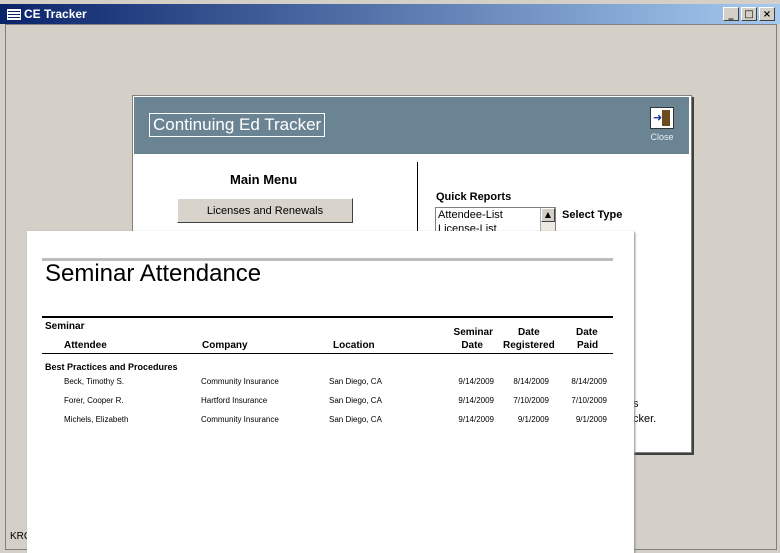 This screenshot has width=780, height=553. Describe the element at coordinates (662, 137) in the screenshot. I see `close-label: Close` at that location.